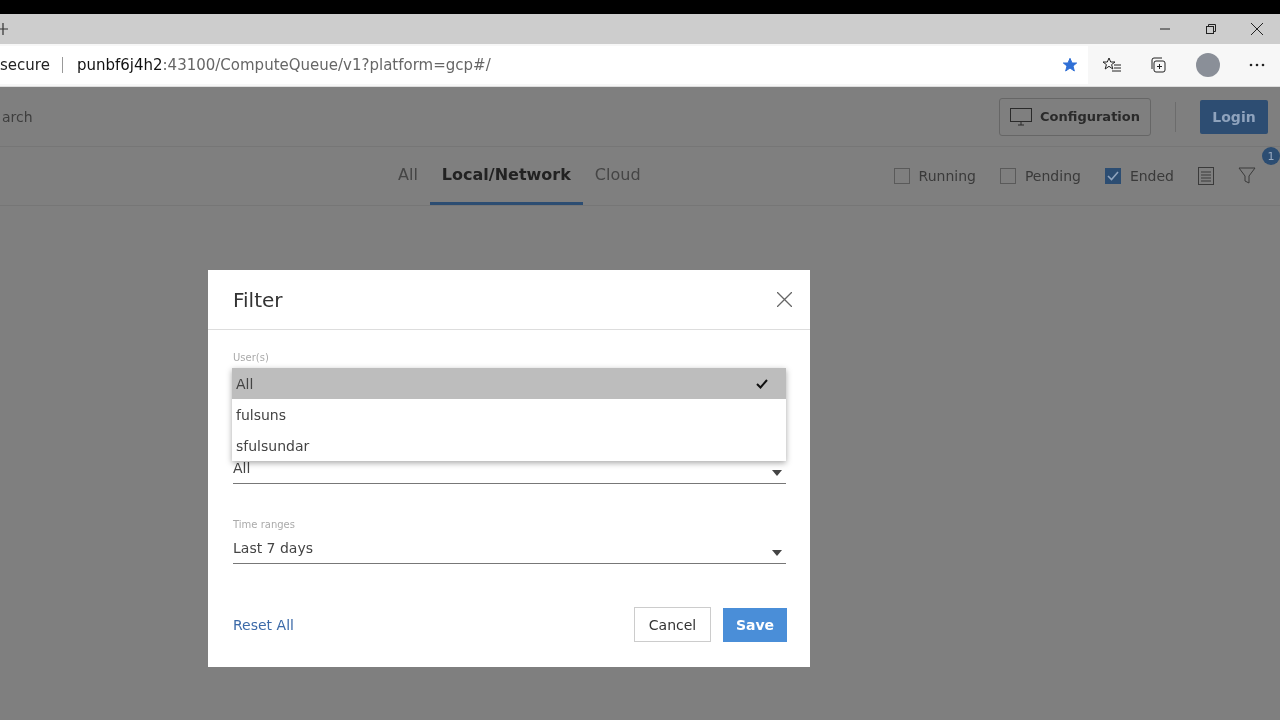 The width and height of the screenshot is (1280, 720). Describe the element at coordinates (251, 357) in the screenshot. I see `field-label: User(s)` at that location.